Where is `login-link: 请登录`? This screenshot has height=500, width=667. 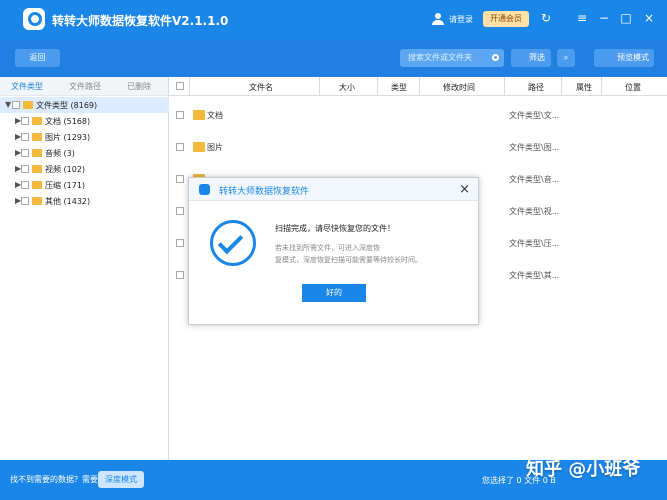 login-link: 请登录 is located at coordinates (461, 19).